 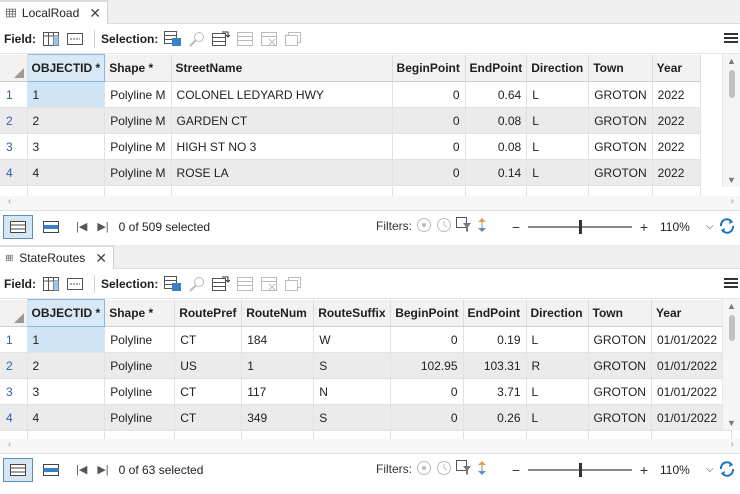 What do you see at coordinates (14, 68) in the screenshot?
I see `select-all-corner` at bounding box center [14, 68].